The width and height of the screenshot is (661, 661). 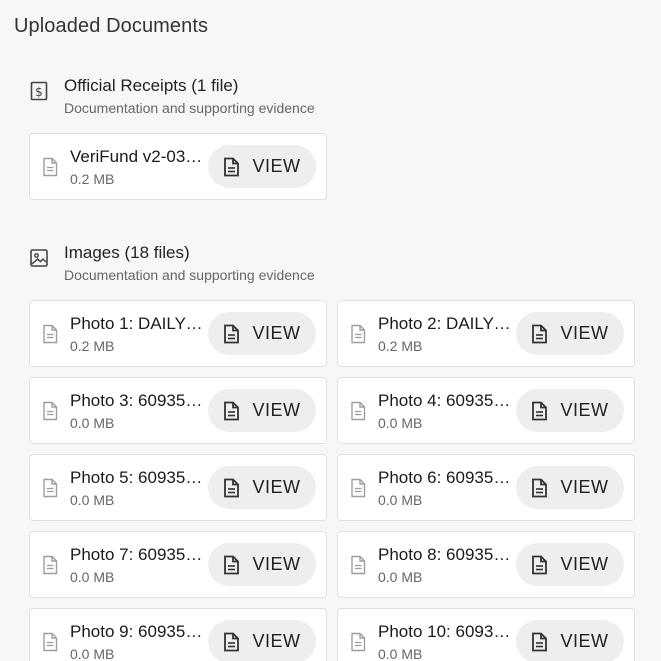 I want to click on file-card: Photo 6: 60935.jpg 0.0 MB VIEW, so click(x=486, y=487).